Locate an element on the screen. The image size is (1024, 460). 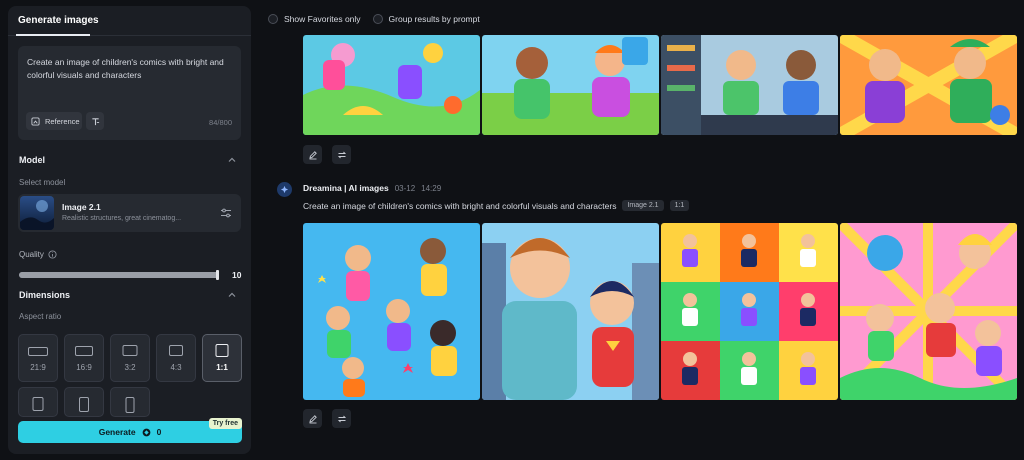
ratio-21-9-button: 21:9 is located at coordinates (38, 358).